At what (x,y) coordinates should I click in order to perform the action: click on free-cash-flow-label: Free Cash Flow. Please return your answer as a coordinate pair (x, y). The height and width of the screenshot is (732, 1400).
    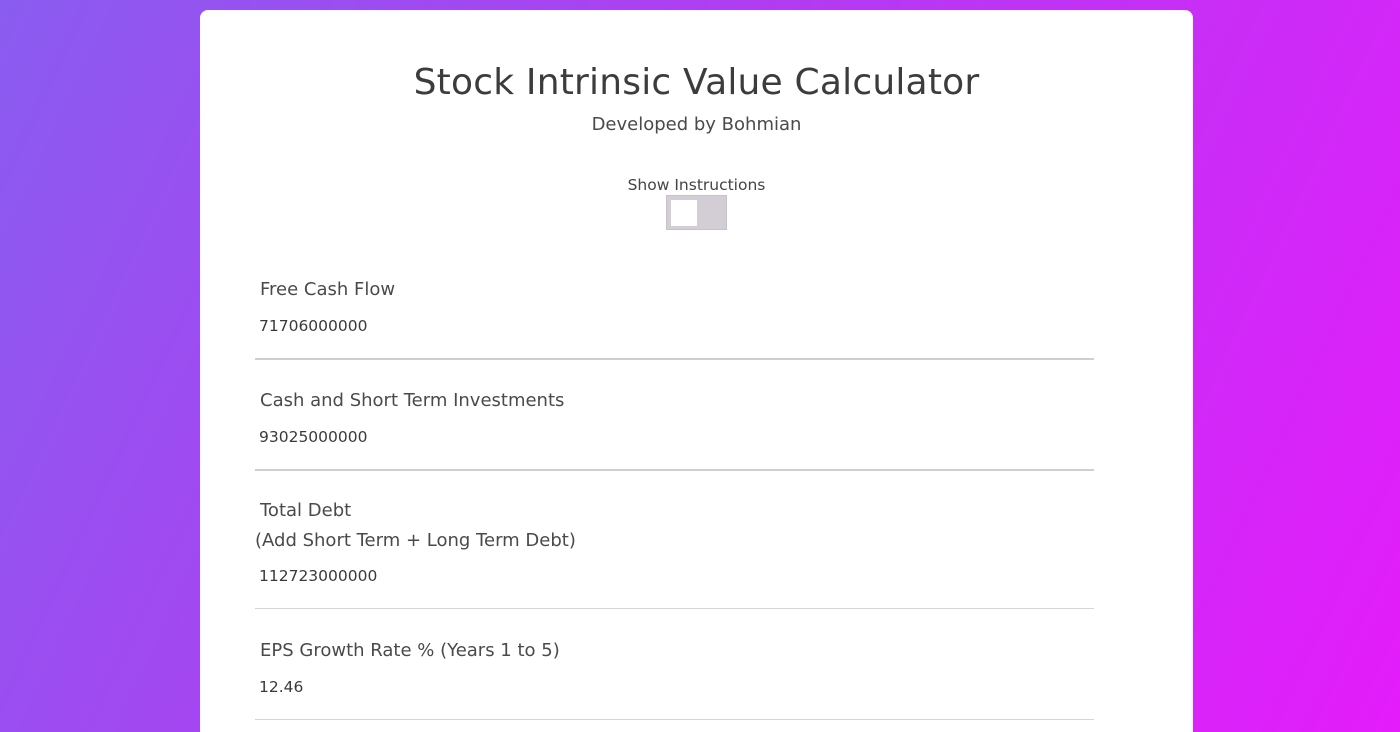
    Looking at the image, I should click on (328, 289).